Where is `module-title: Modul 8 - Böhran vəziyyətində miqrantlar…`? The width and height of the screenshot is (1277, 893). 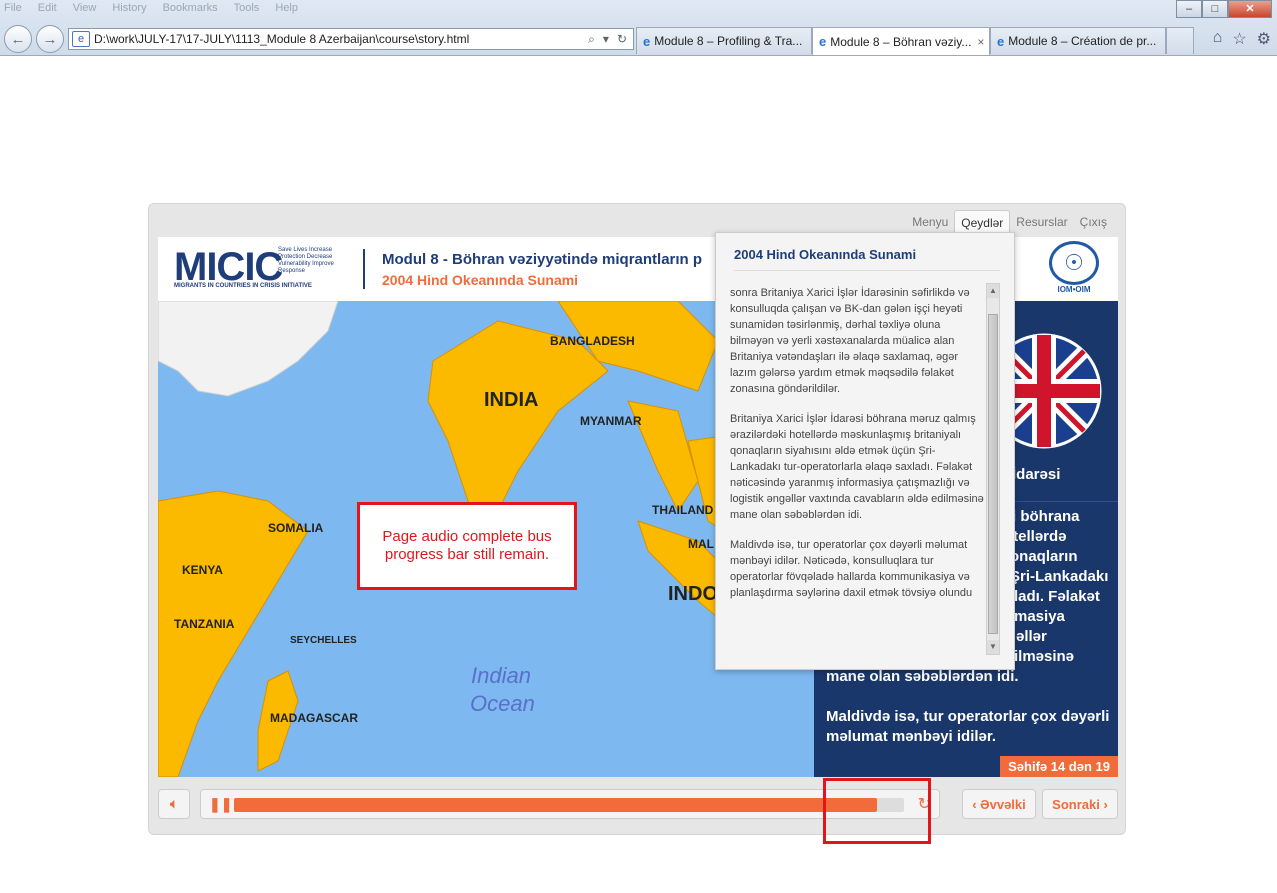
module-title: Modul 8 - Böhran vəziyyətində miqrantlar… is located at coordinates (542, 259).